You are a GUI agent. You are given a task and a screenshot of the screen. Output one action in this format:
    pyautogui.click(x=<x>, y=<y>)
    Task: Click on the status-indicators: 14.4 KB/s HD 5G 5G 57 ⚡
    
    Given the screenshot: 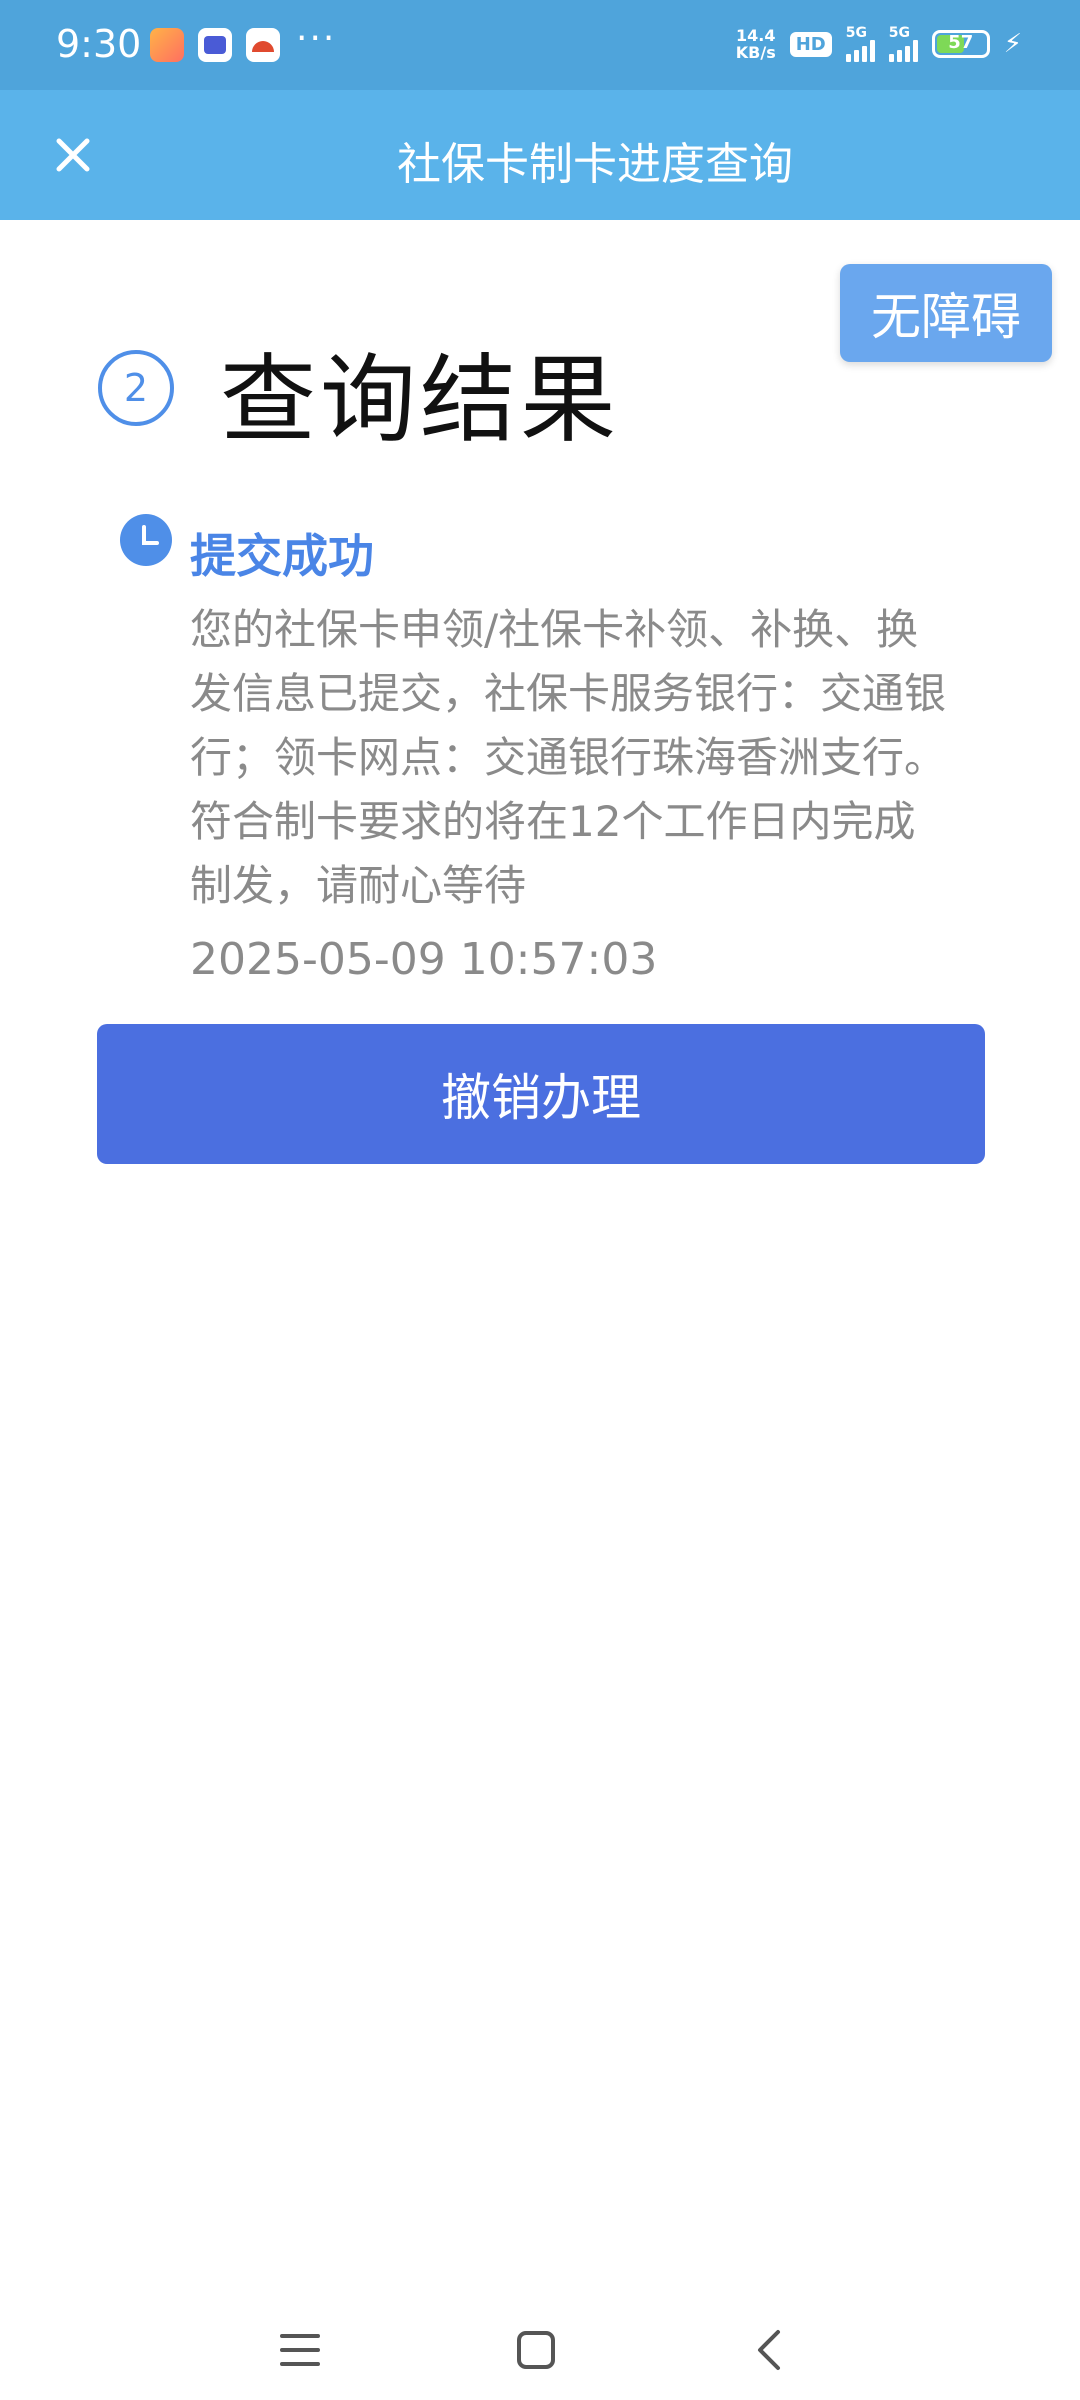 What is the action you would take?
    pyautogui.click(x=879, y=44)
    